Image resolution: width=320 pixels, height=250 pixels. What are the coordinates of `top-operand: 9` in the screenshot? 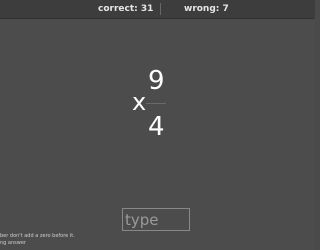 It's located at (156, 81).